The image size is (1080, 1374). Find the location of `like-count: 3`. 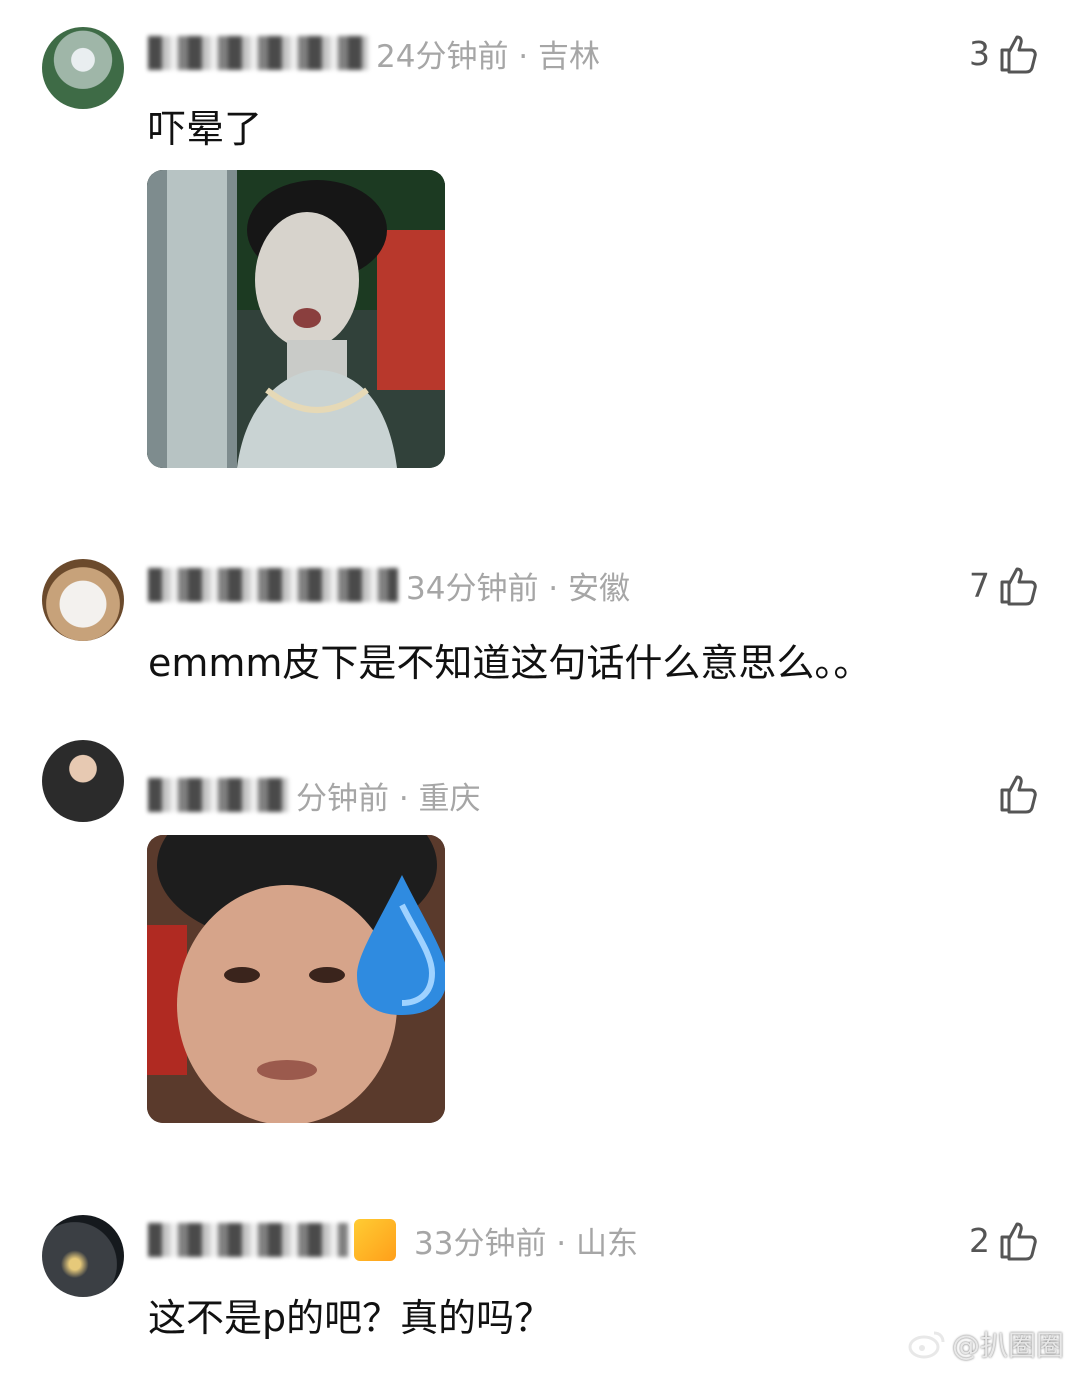

like-count: 3 is located at coordinates (979, 53).